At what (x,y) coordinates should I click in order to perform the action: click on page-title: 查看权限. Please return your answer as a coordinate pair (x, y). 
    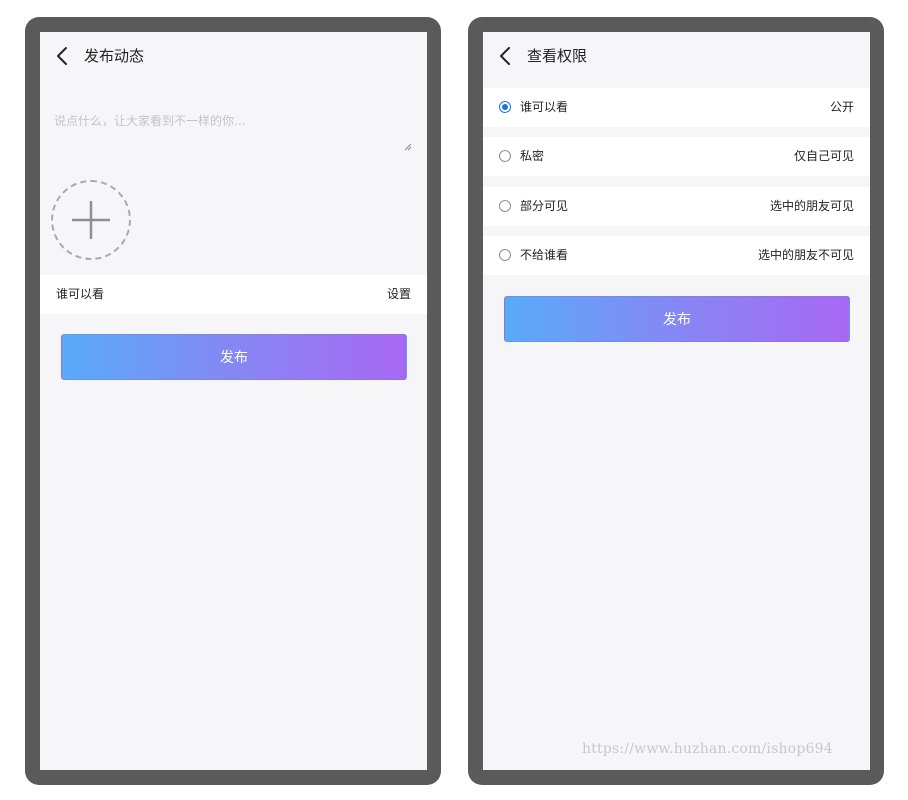
    Looking at the image, I should click on (557, 56).